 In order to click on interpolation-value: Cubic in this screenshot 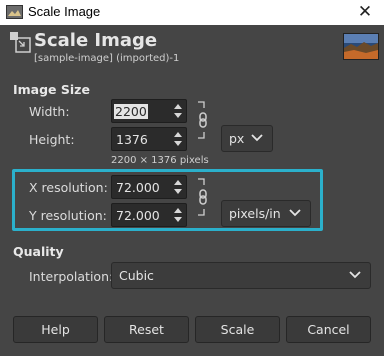, I will do `click(136, 275)`.